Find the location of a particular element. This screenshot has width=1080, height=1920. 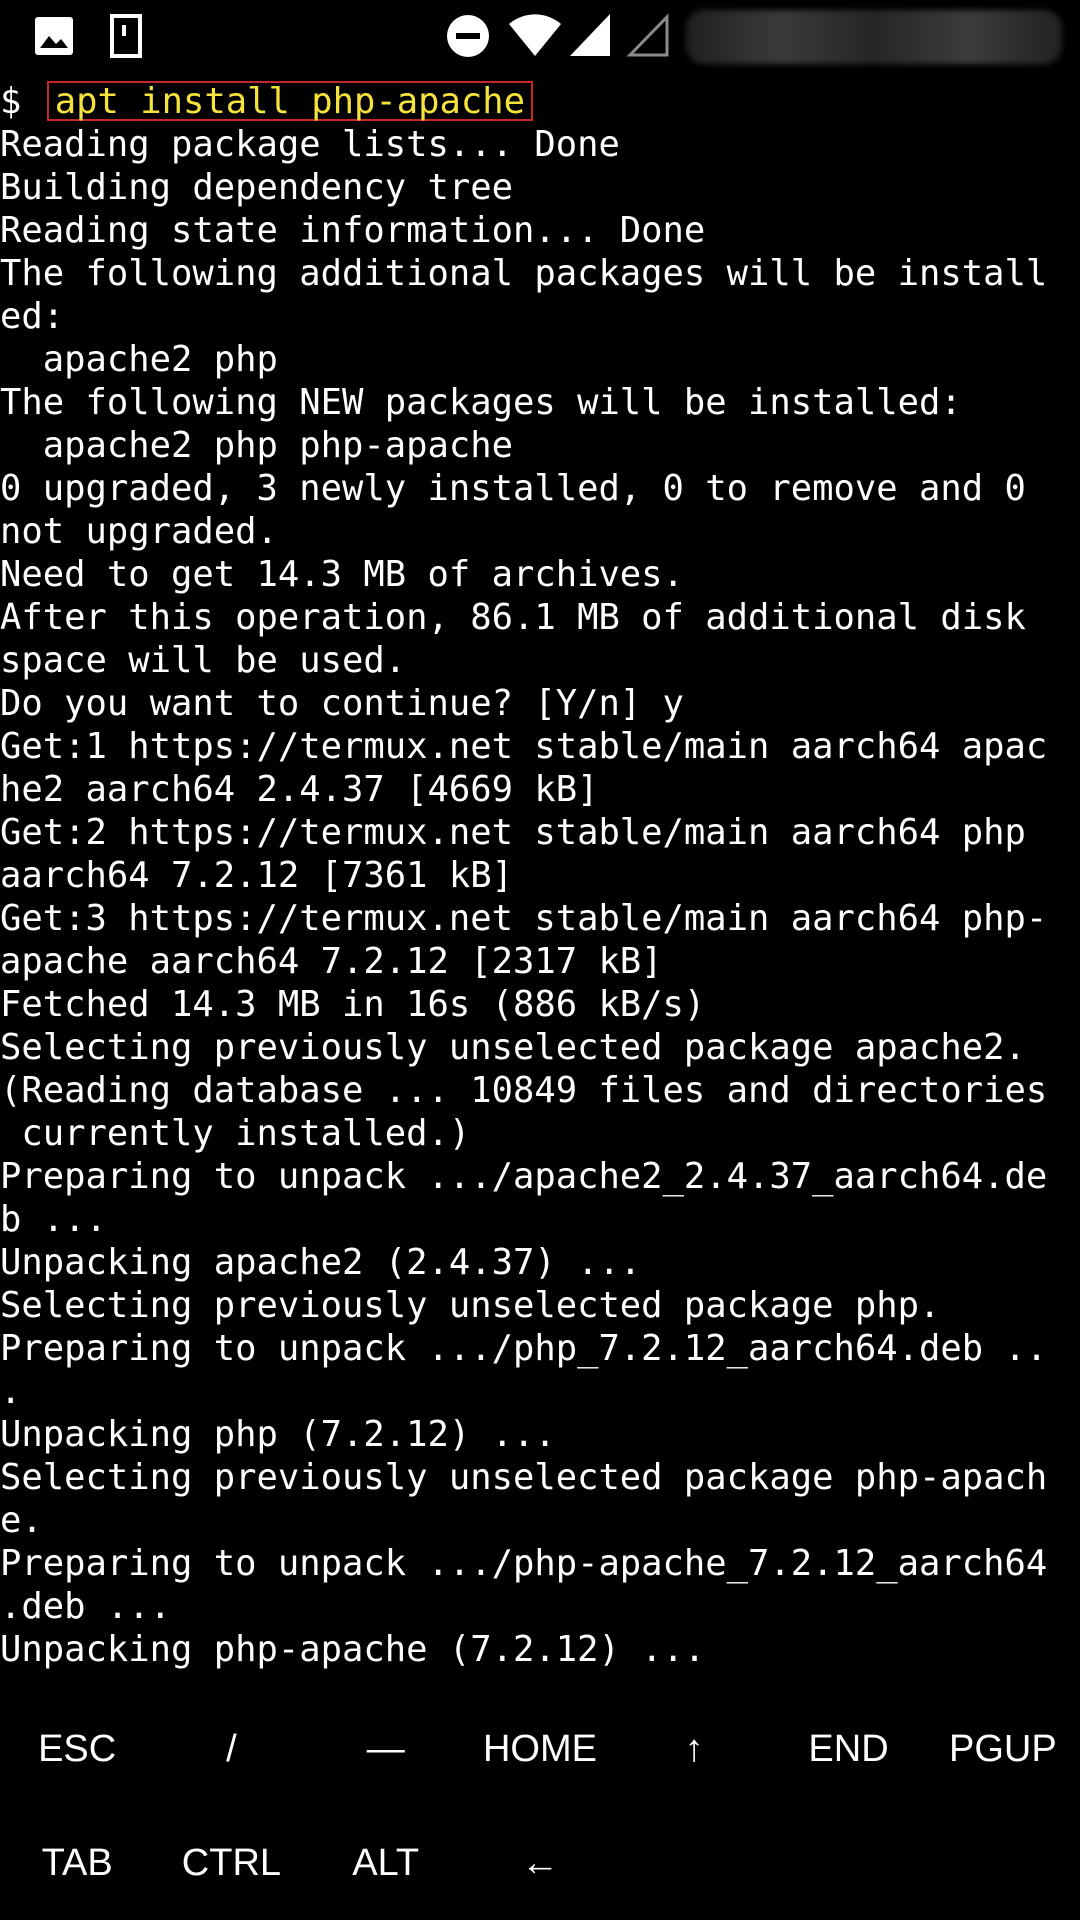

terminal-line: Fetched 14.3 MB in 16s (886 kB/s) is located at coordinates (353, 1004).